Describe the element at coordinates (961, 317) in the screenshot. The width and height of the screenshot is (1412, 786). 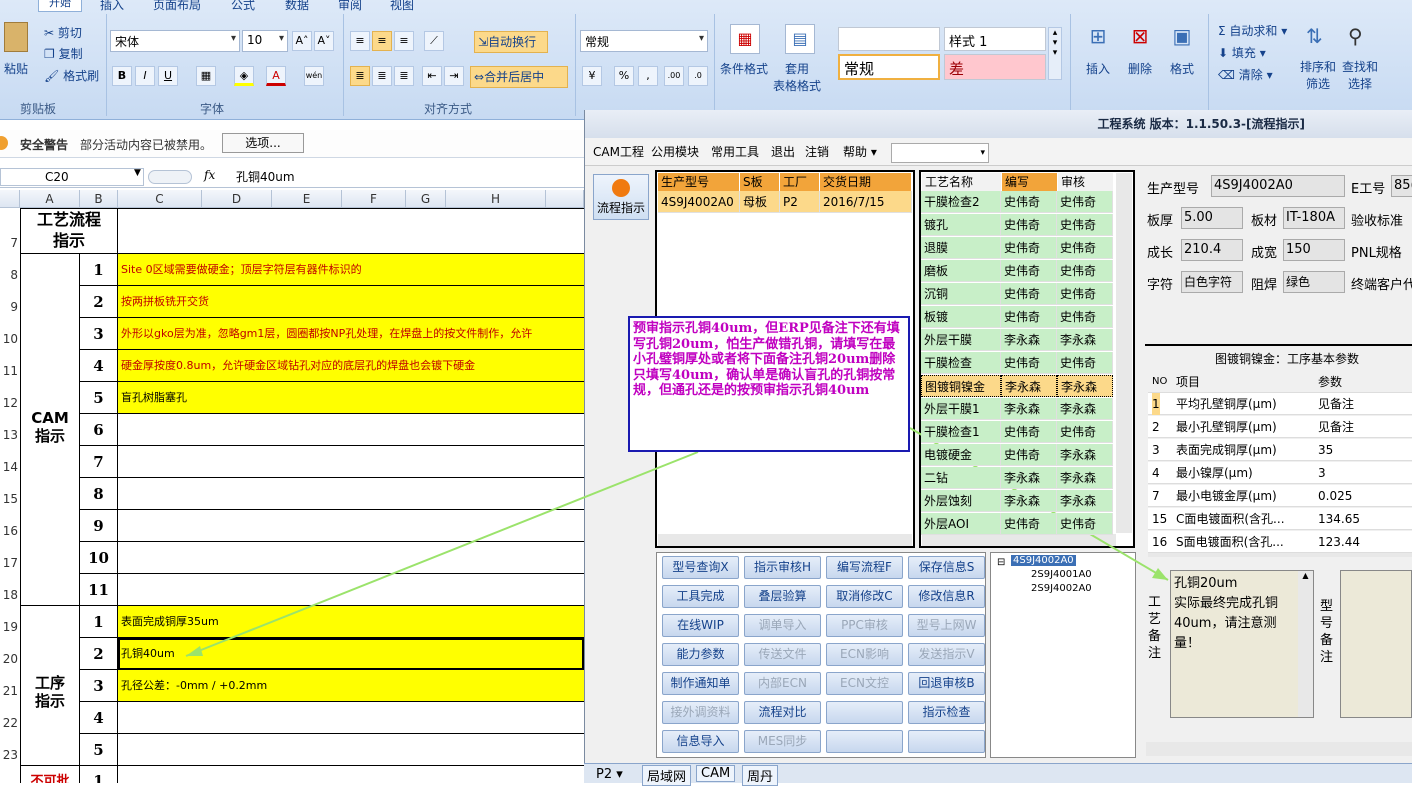
I see `process-name-cell: 板镀` at that location.